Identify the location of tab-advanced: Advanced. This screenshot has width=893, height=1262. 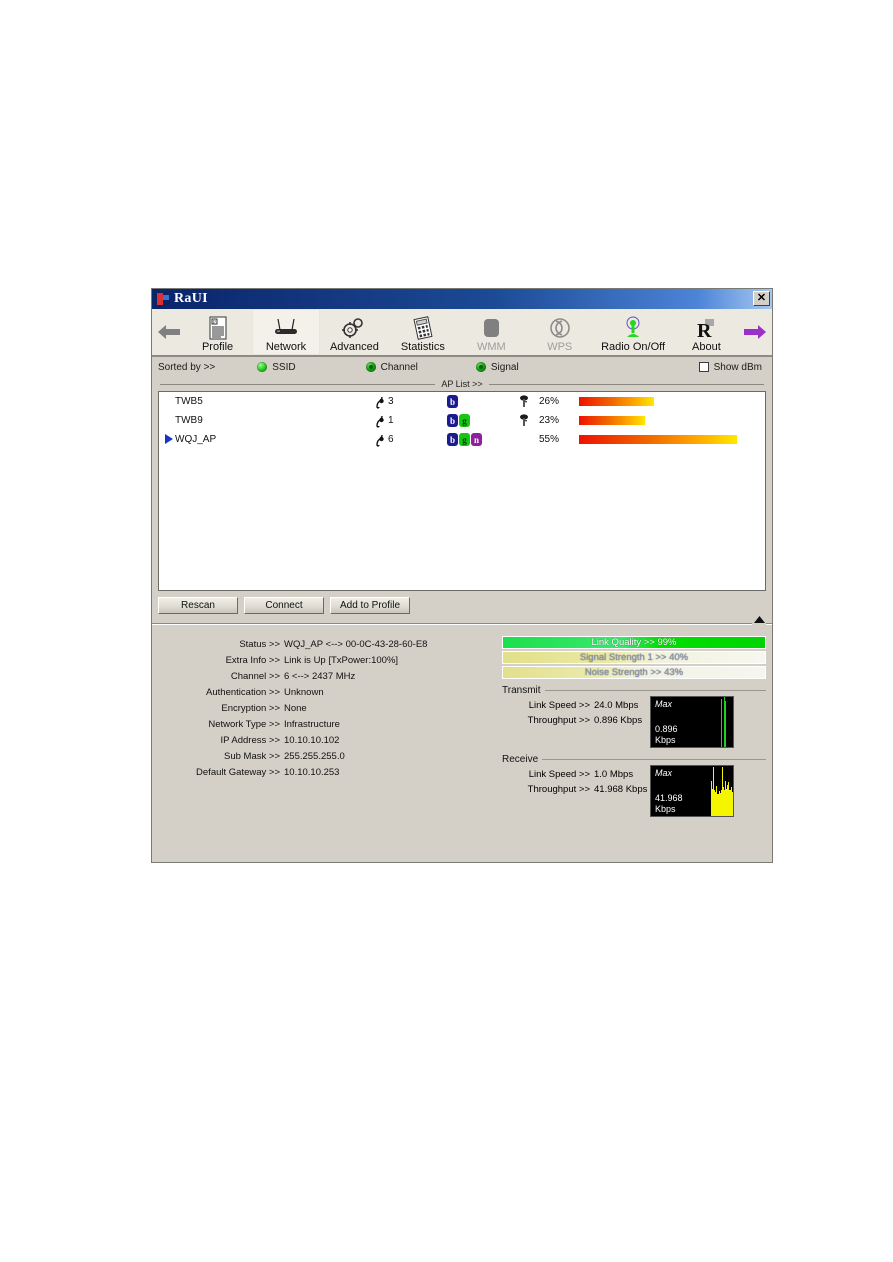
(354, 332).